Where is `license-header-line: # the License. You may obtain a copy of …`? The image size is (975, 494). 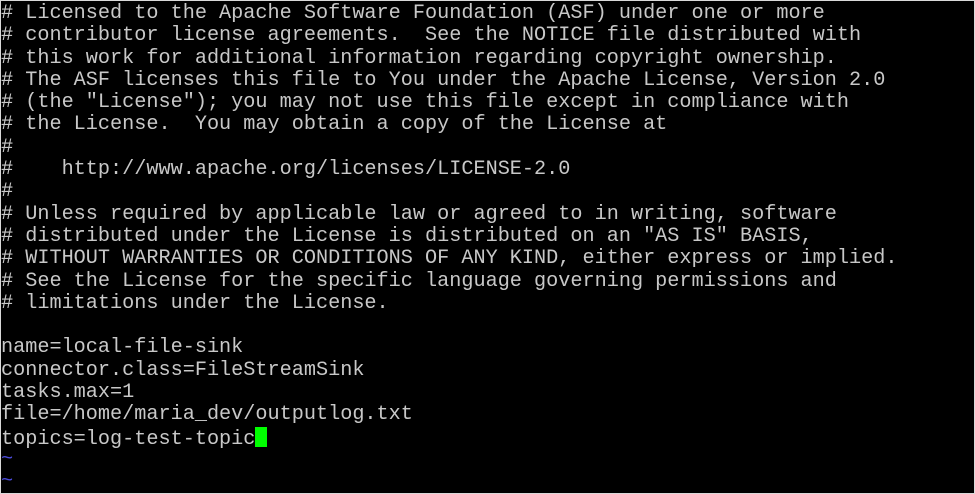
license-header-line: # the License. You may obtain a copy of … is located at coordinates (334, 125).